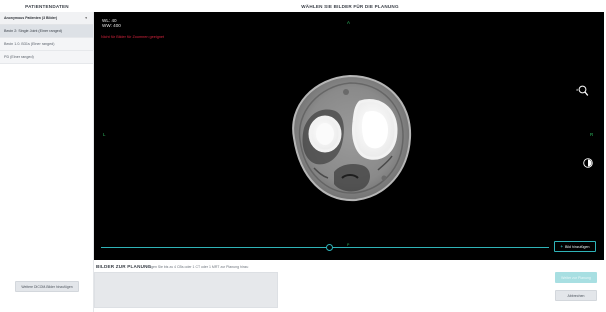 Image resolution: width=606 pixels, height=312 pixels. Describe the element at coordinates (592, 134) in the screenshot. I see `orientation-right: R` at that location.